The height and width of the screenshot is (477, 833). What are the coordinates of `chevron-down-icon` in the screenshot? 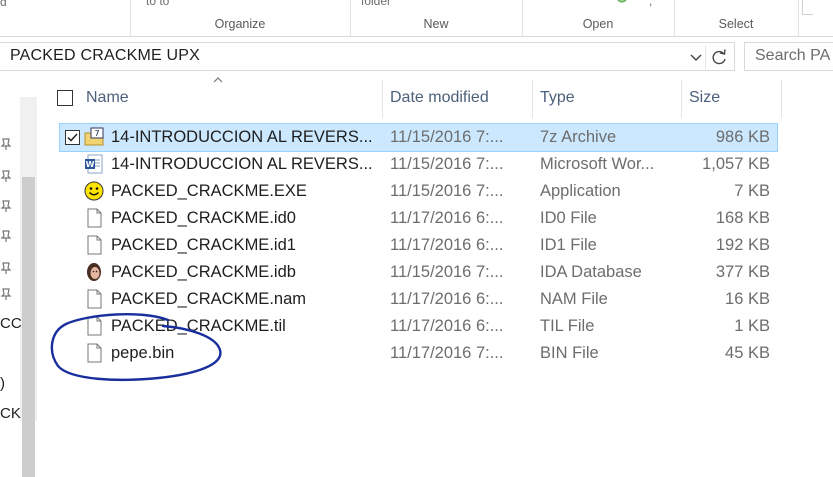 It's located at (696, 57).